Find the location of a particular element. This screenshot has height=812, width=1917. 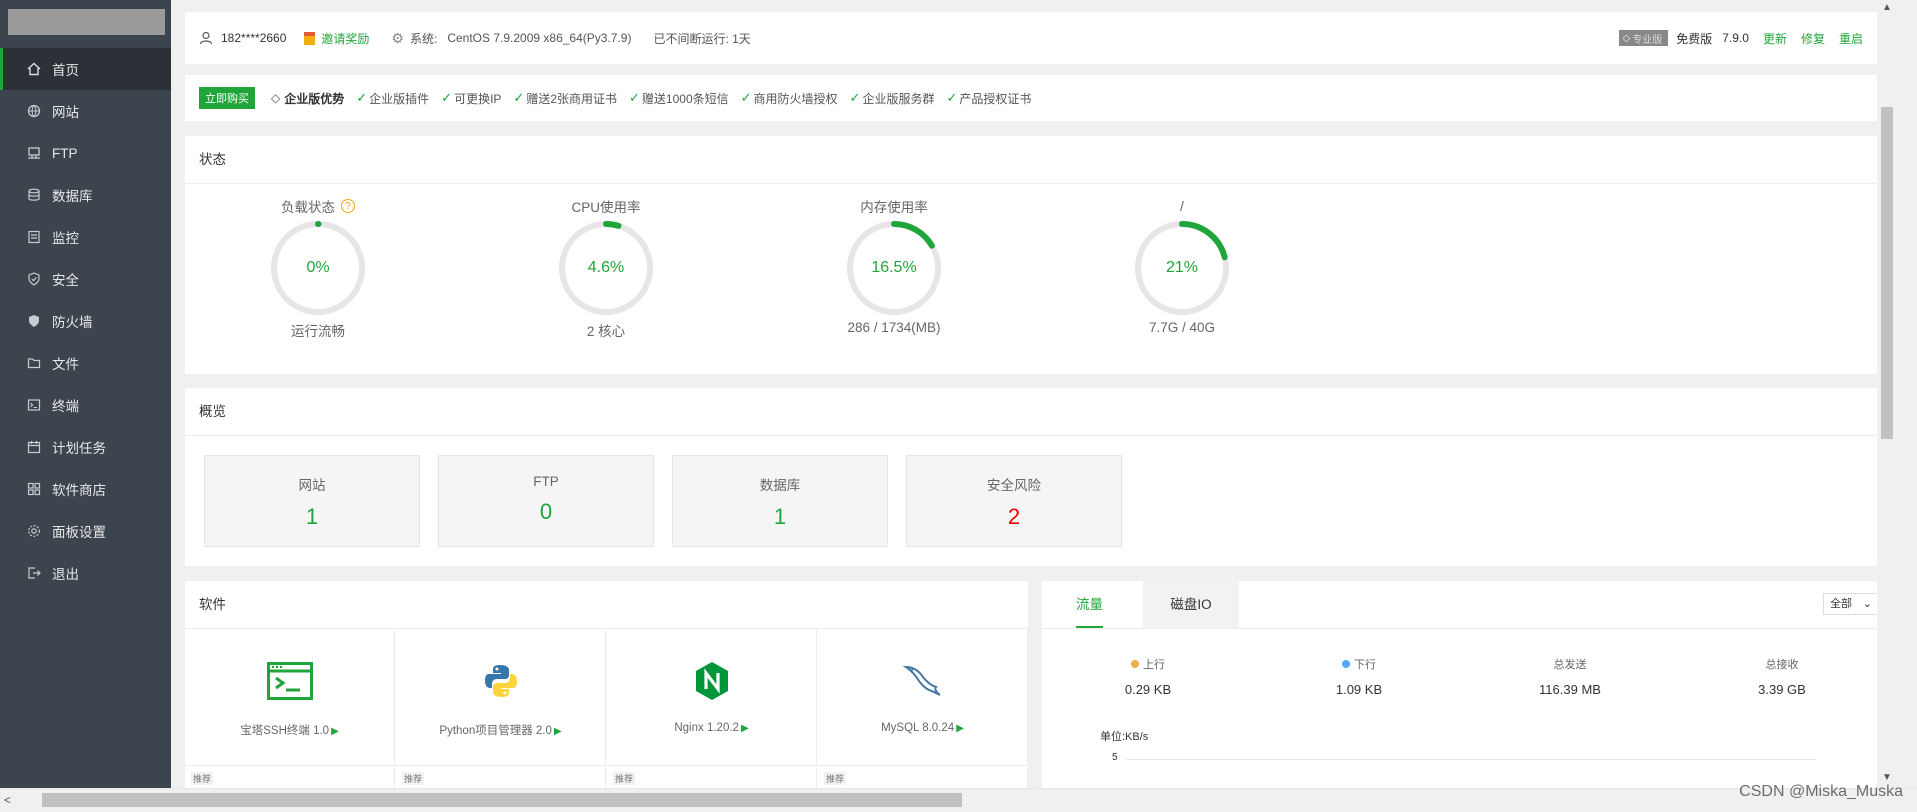

buy-now-button: 立即购买 is located at coordinates (227, 98).